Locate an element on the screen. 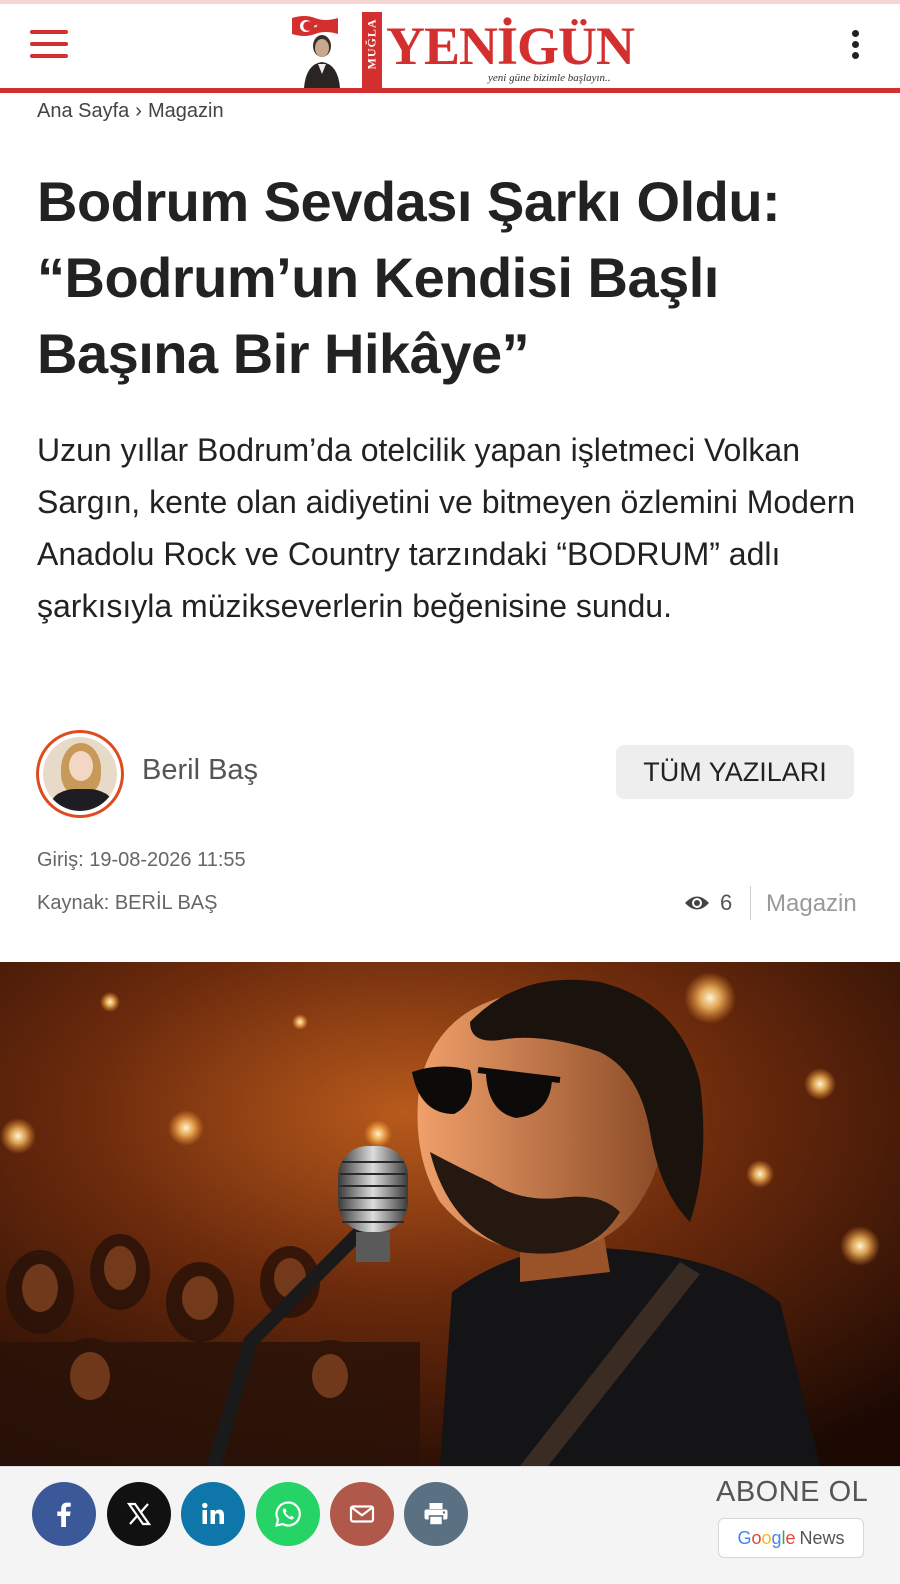 This screenshot has width=900, height=1584. vertical-dots-icon is located at coordinates (855, 50).